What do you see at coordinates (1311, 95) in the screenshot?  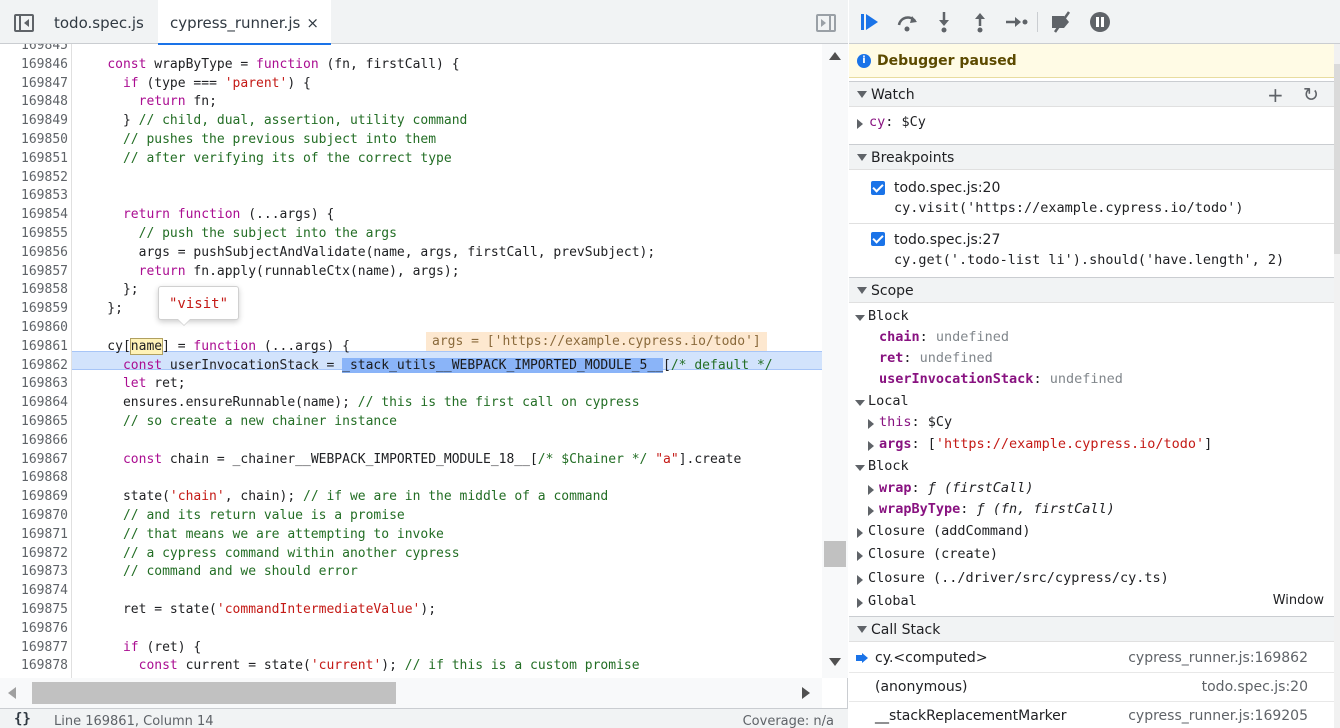 I see `refresh-watch-icon: ↻` at bounding box center [1311, 95].